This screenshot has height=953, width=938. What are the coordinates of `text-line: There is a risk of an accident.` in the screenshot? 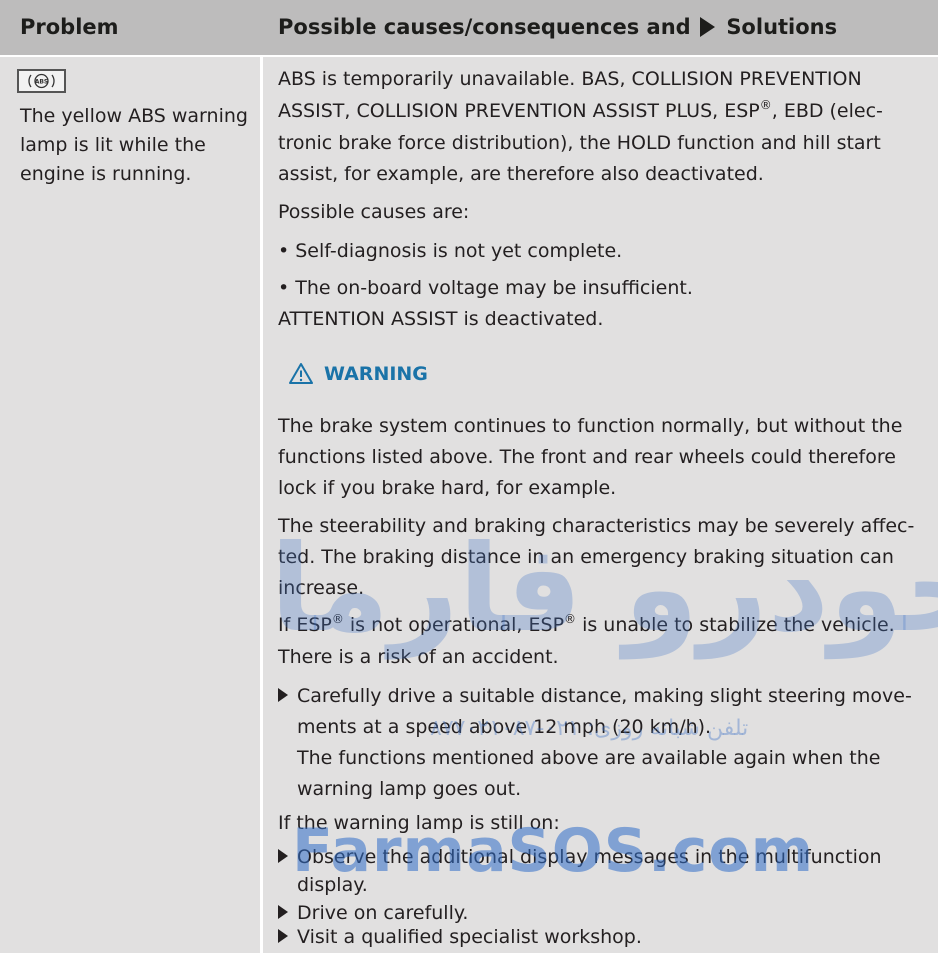 It's located at (418, 657).